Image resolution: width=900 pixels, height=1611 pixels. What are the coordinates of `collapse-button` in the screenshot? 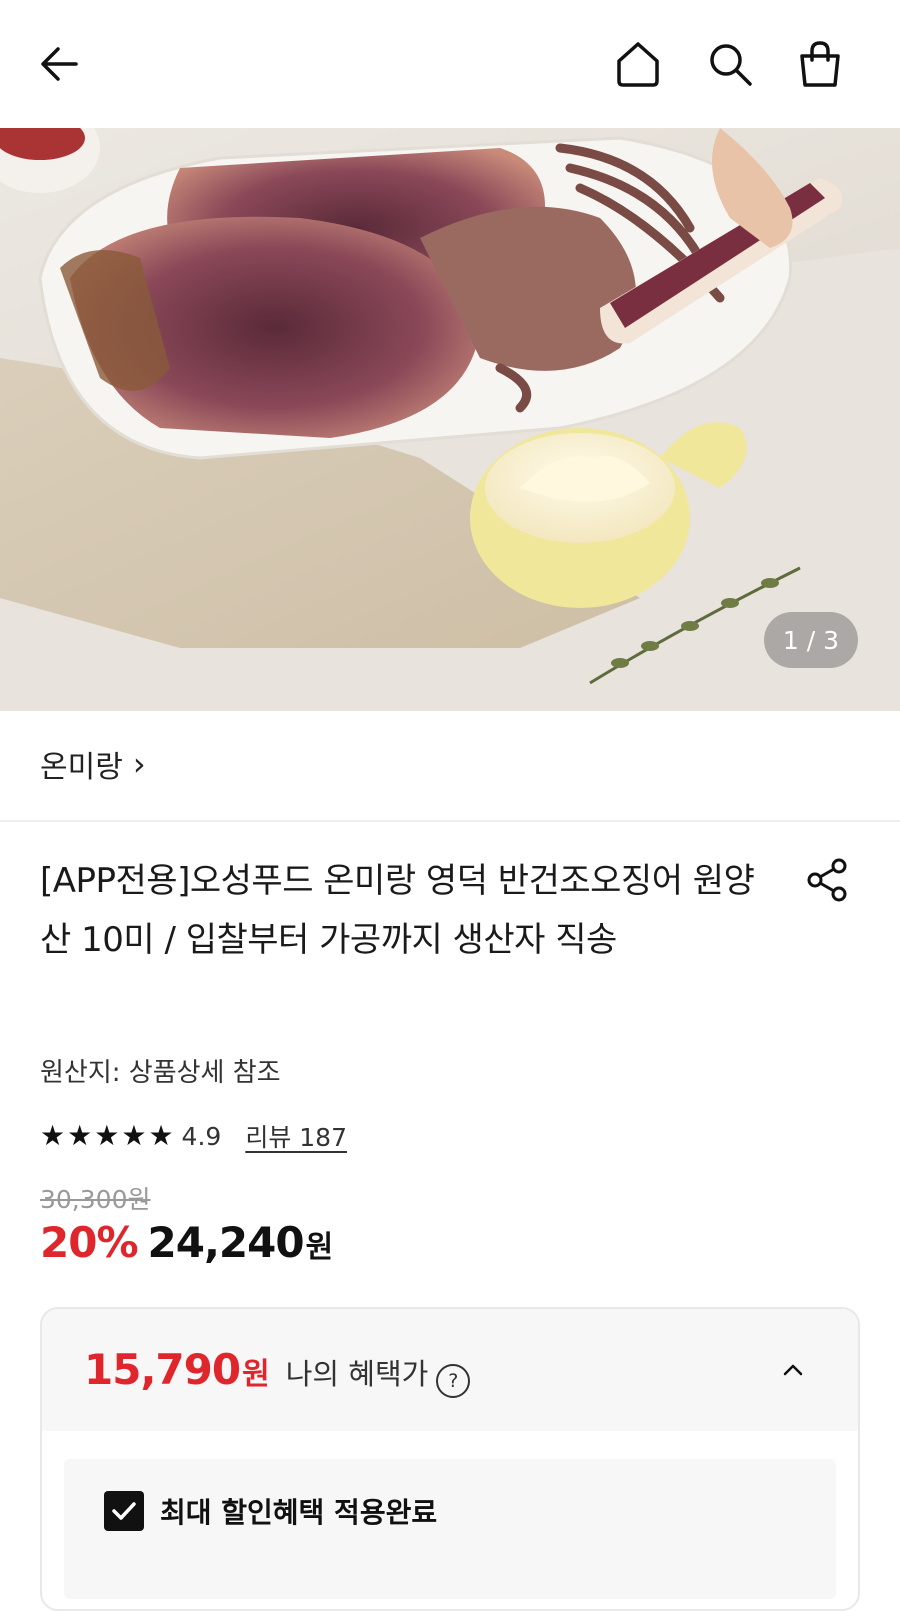 It's located at (793, 1370).